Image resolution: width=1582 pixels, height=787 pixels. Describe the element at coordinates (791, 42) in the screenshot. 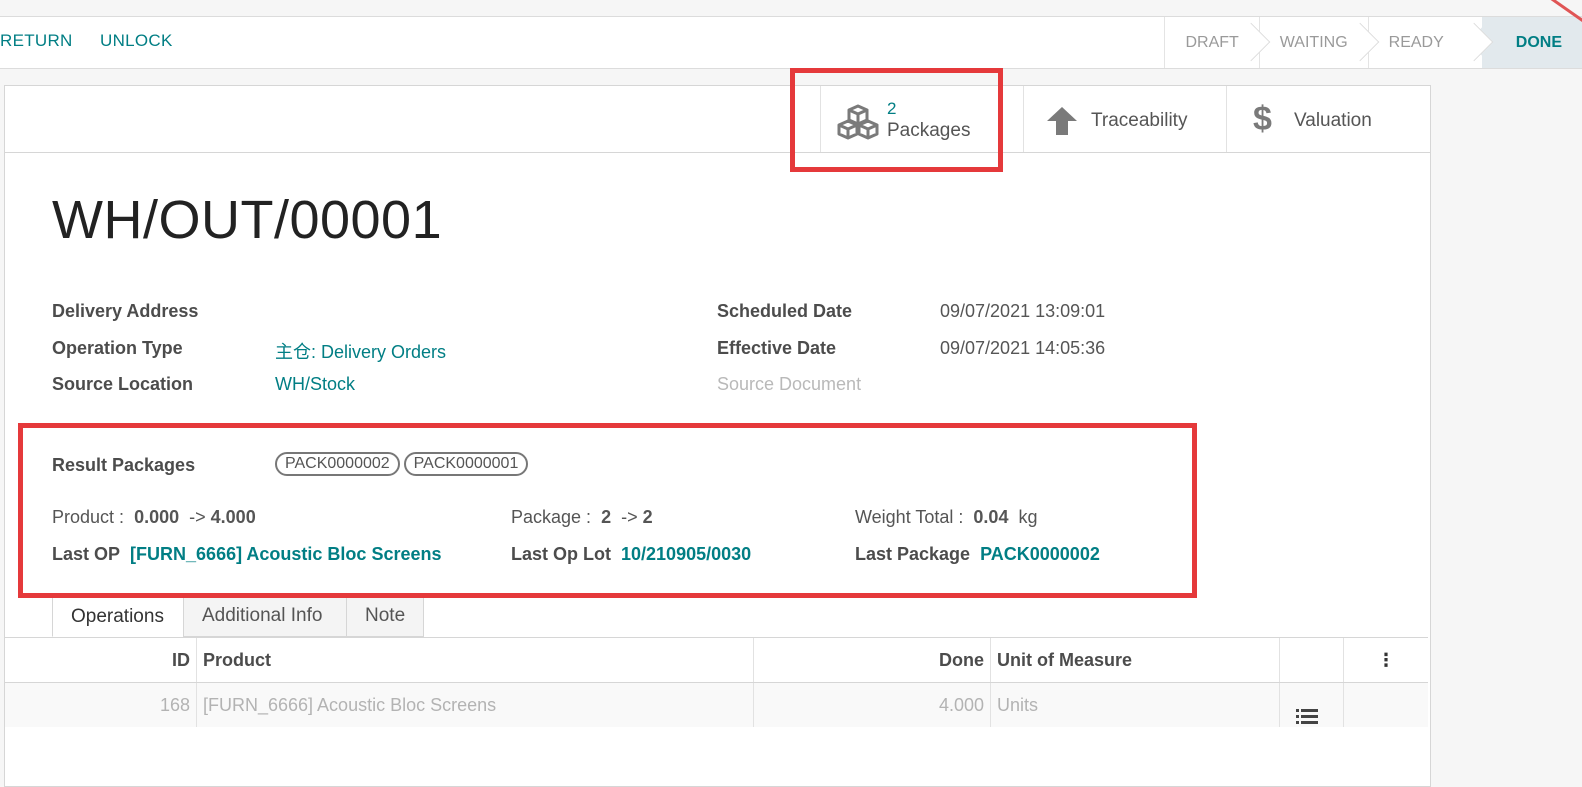

I see `control-panel: RETURN UNLOCK DRAFT WAITING READY DONE` at that location.